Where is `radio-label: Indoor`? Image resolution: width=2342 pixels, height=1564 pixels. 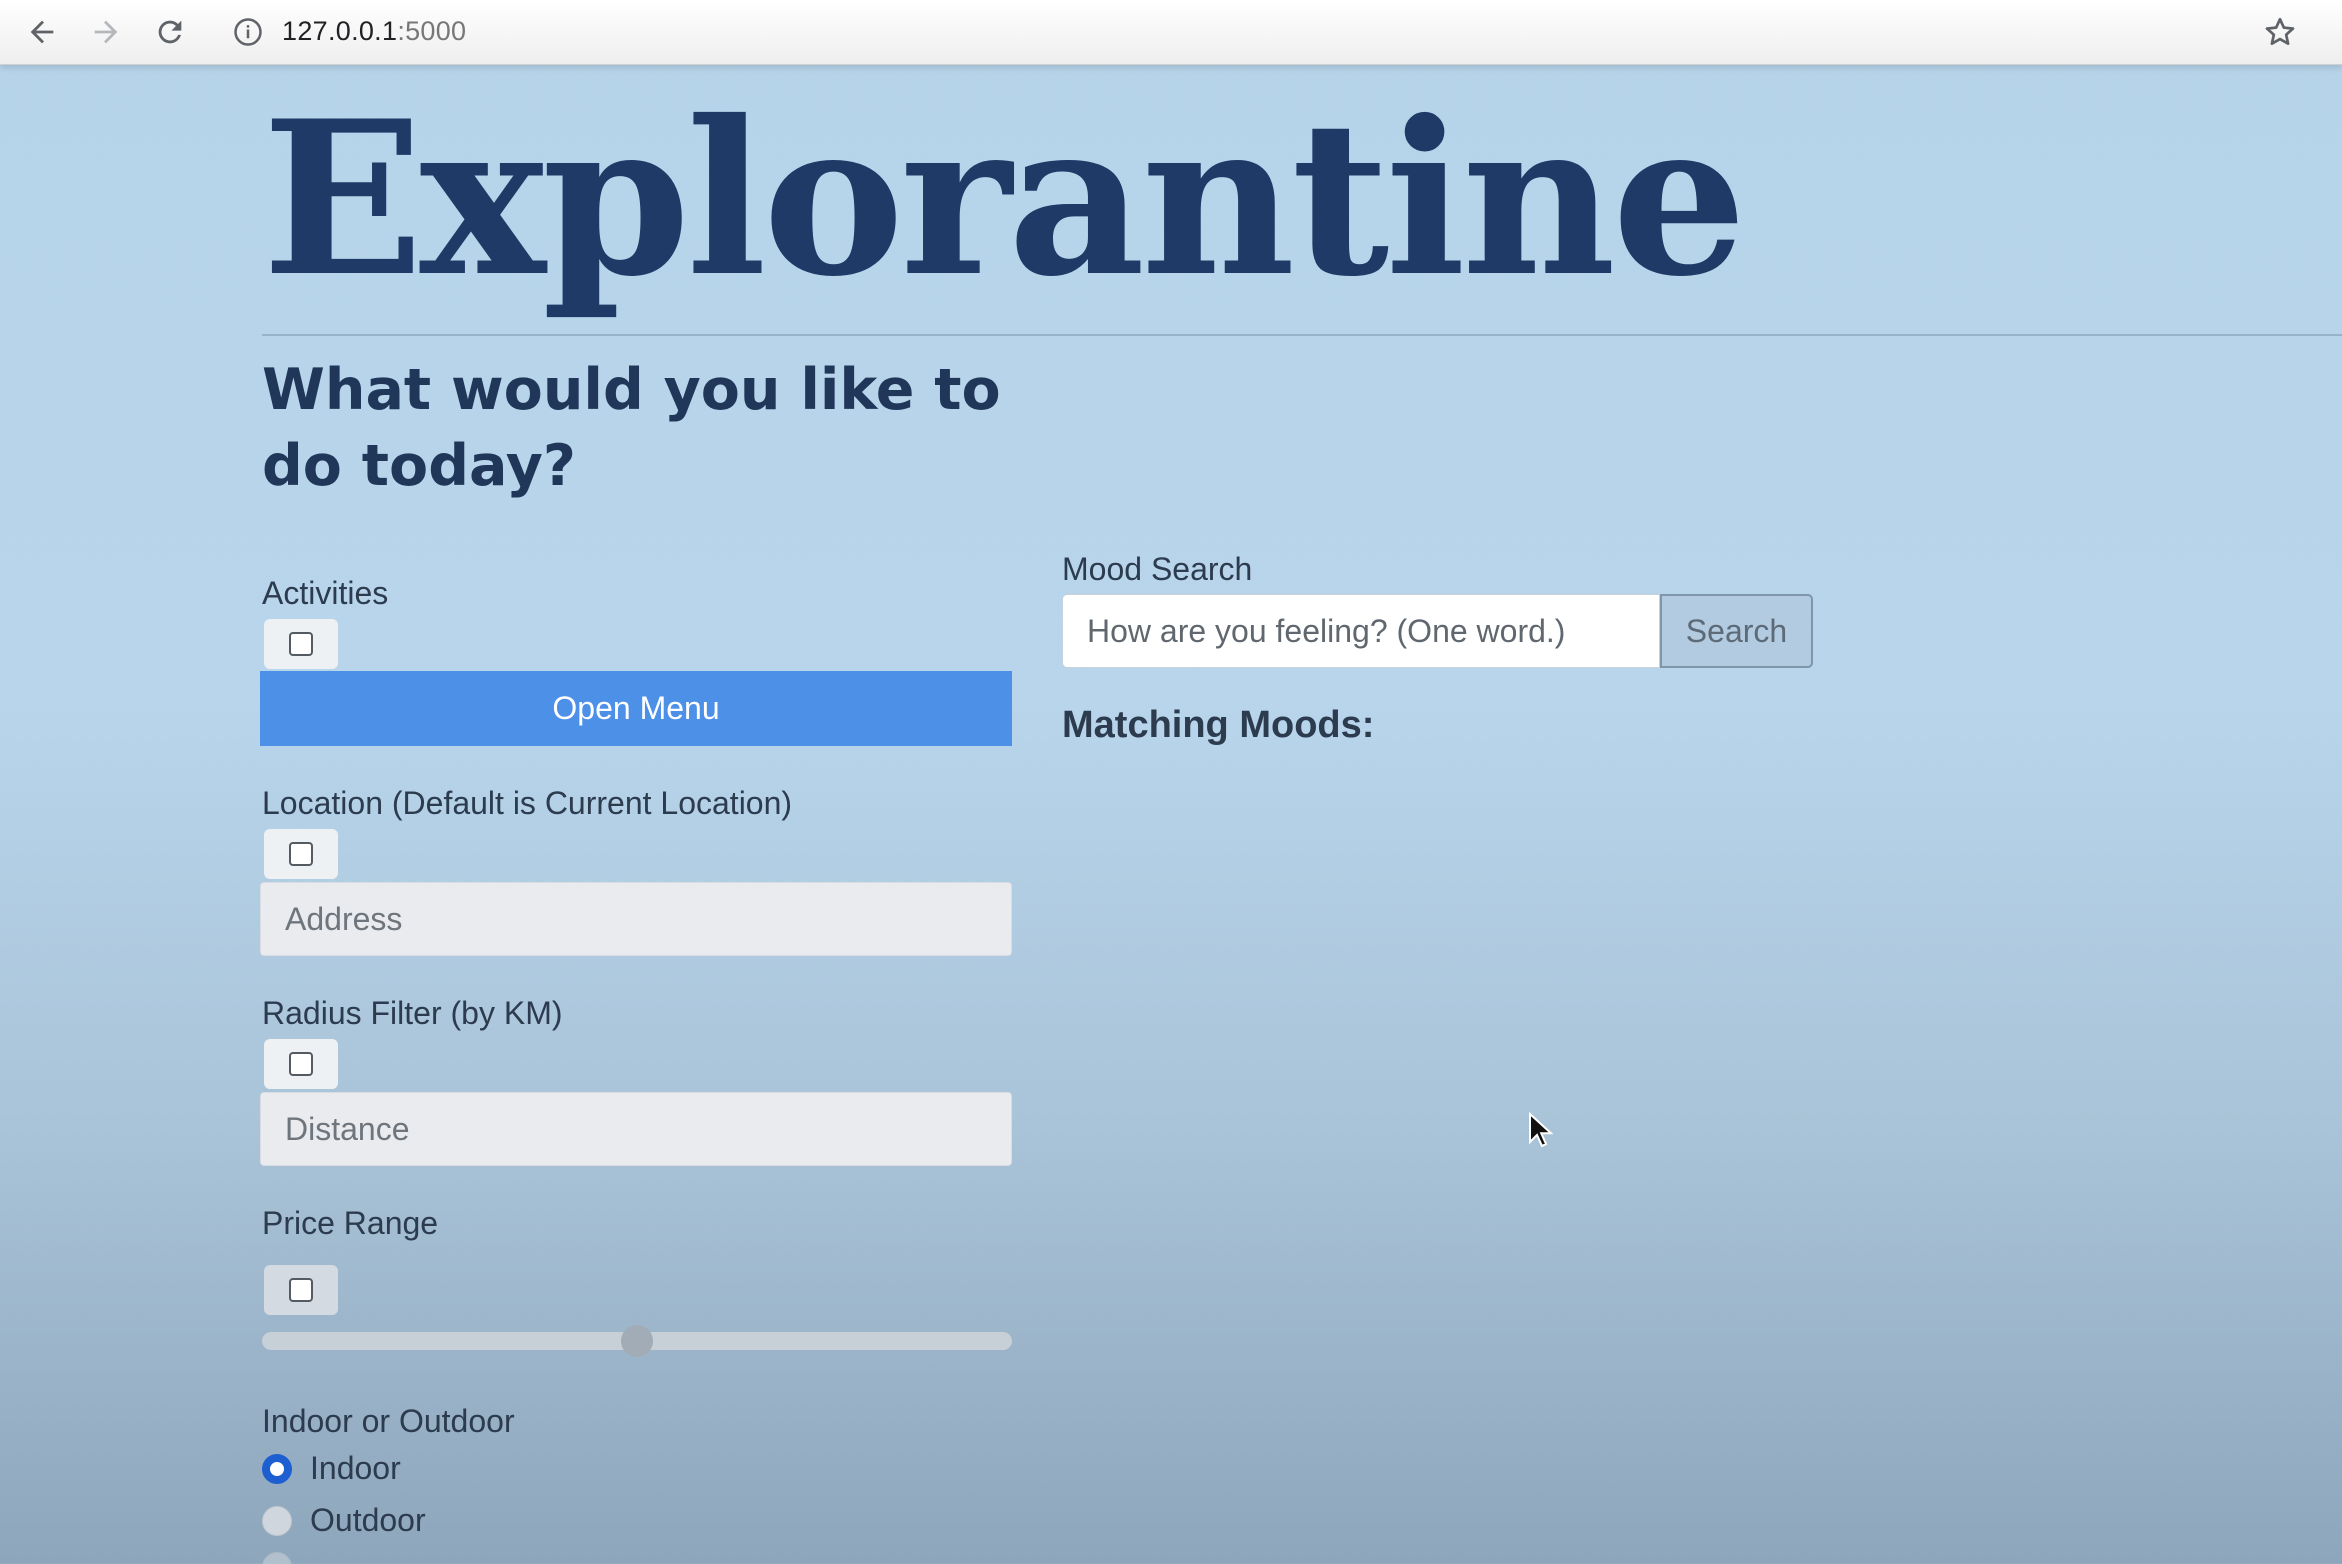
radio-label: Indoor is located at coordinates (355, 1468).